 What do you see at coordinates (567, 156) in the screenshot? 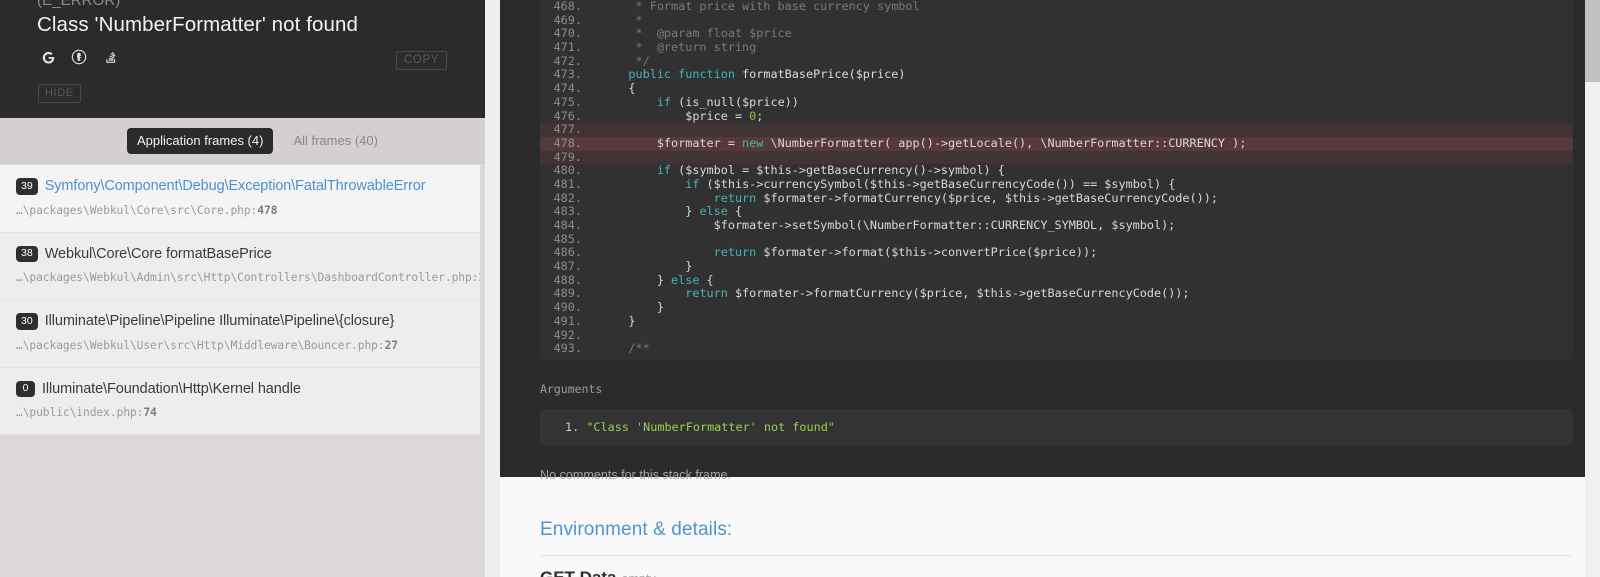
I see `code-line-number: 479.` at bounding box center [567, 156].